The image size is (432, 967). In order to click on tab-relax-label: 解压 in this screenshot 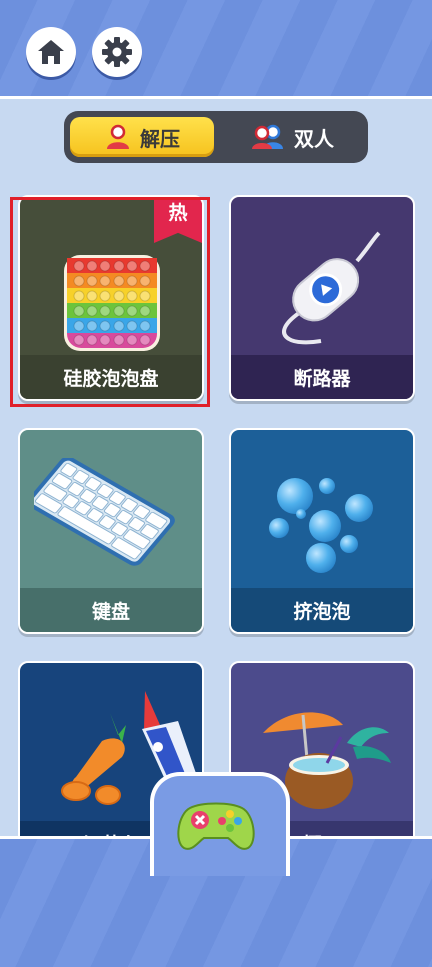, I will do `click(160, 138)`.